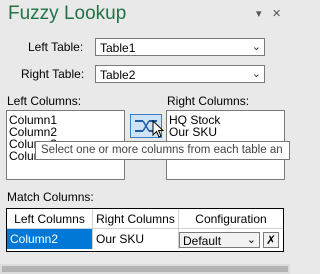 This screenshot has width=320, height=274. What do you see at coordinates (53, 74) in the screenshot?
I see `right-table-label: Right Table:` at bounding box center [53, 74].